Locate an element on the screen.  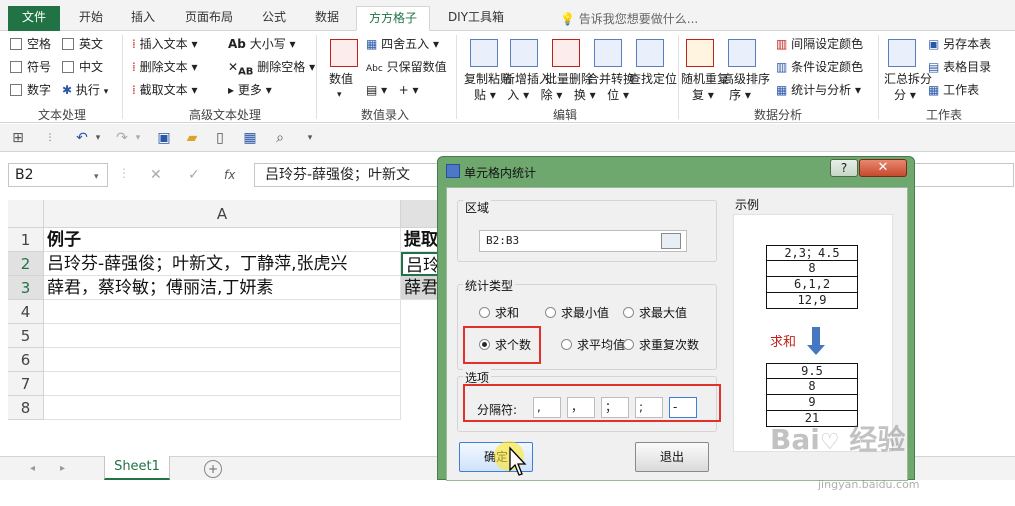
column-header-a: A is located at coordinates (222, 214).